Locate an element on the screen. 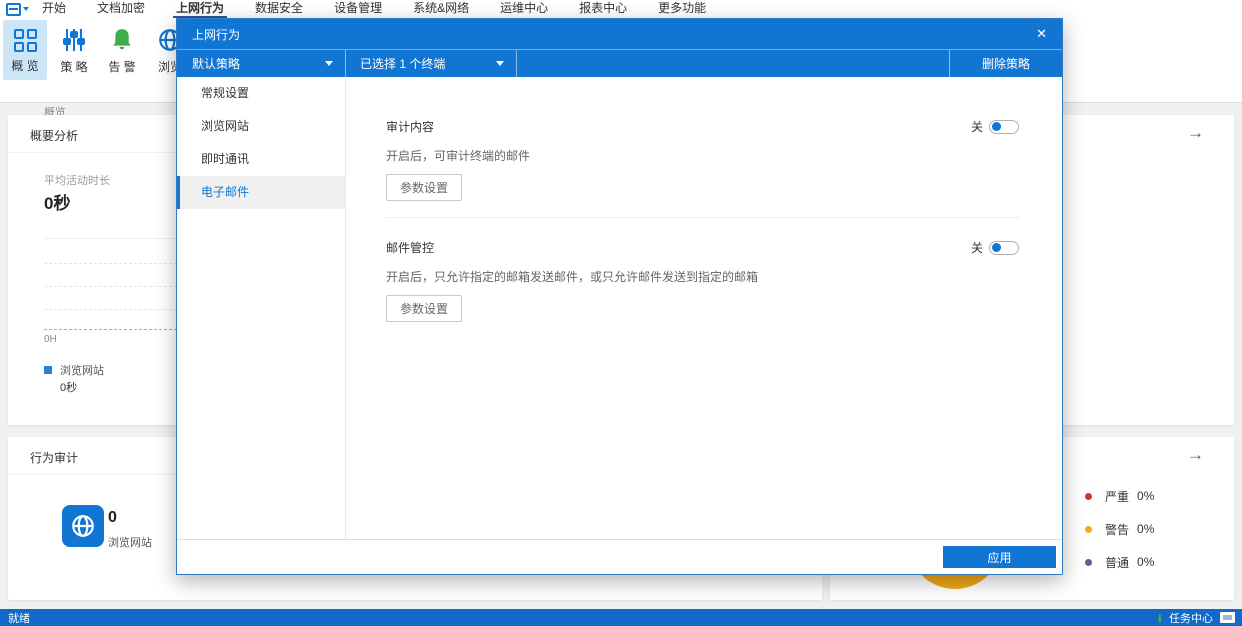 This screenshot has height=626, width=1242. x-axis-label: 0H is located at coordinates (50, 339).